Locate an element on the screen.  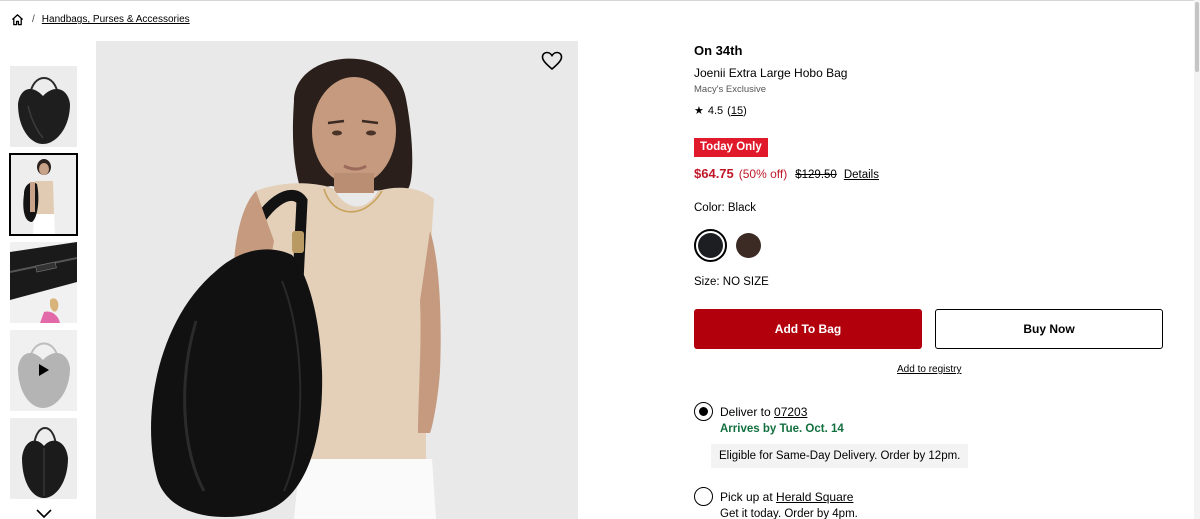
pickup-option: Pick up at Herald Square is located at coordinates (786, 497).